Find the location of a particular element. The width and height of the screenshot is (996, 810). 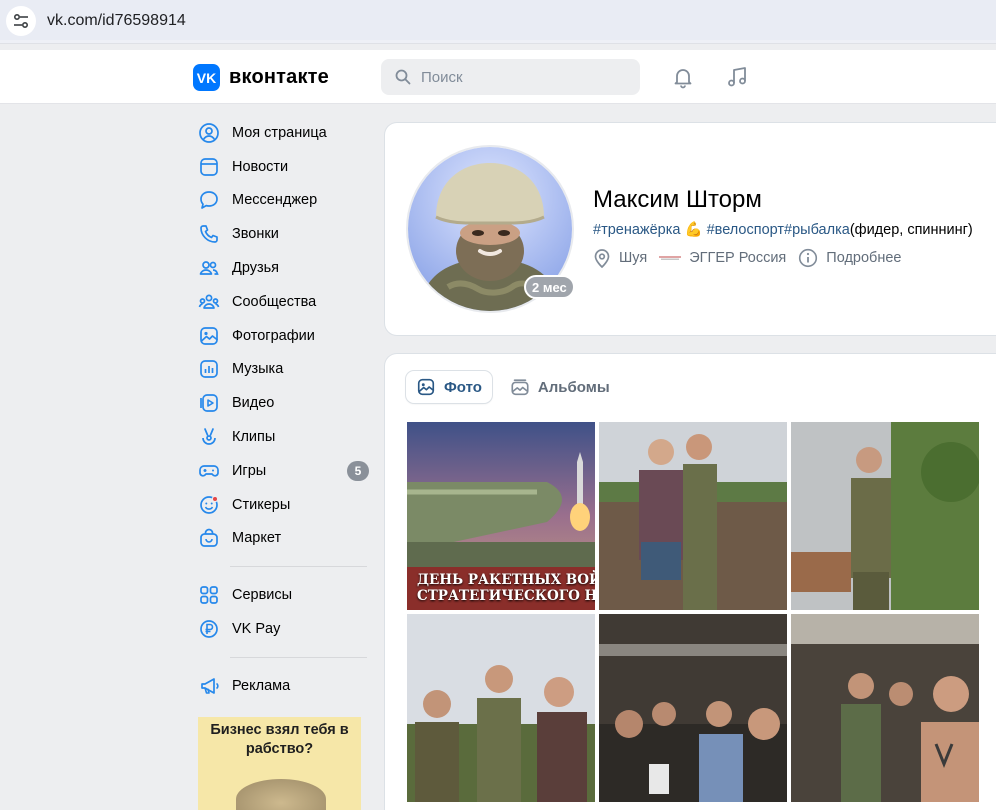

sidebar-item-photos: Фотографии is located at coordinates (283, 336).